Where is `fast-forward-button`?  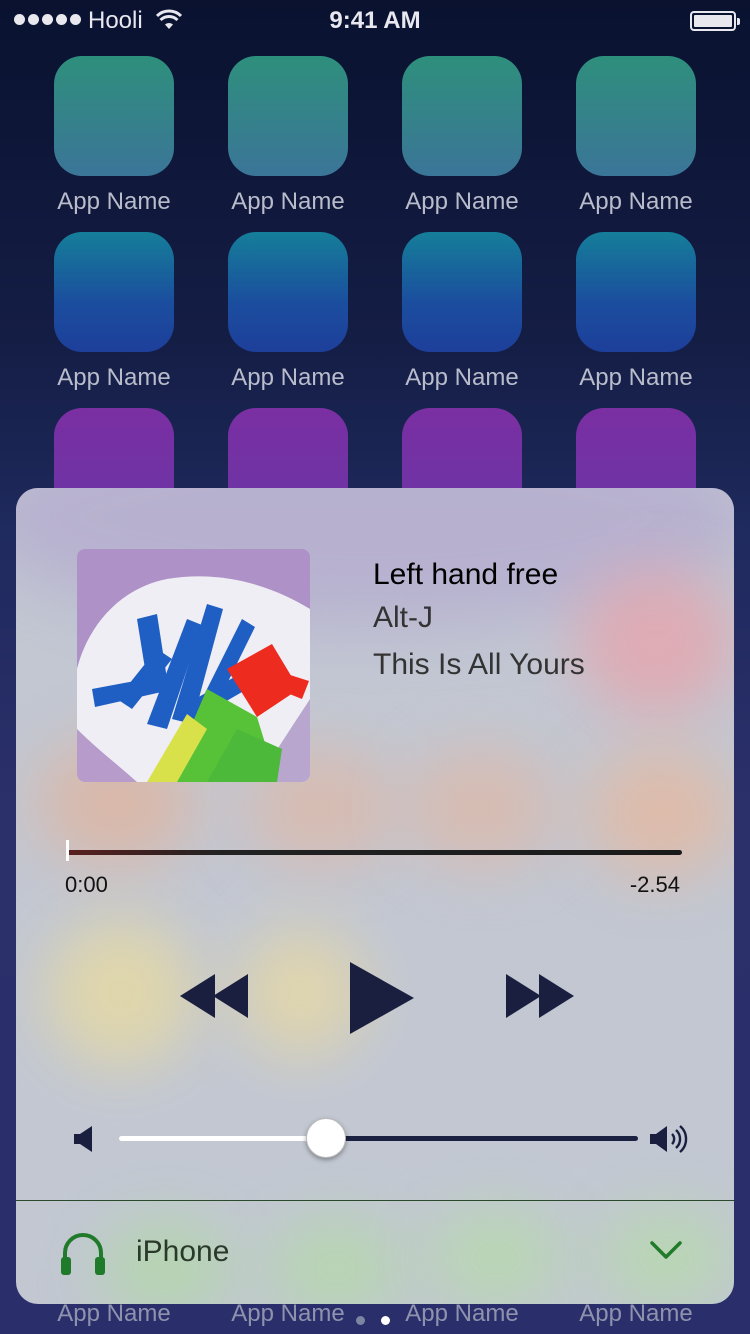 fast-forward-button is located at coordinates (539, 996).